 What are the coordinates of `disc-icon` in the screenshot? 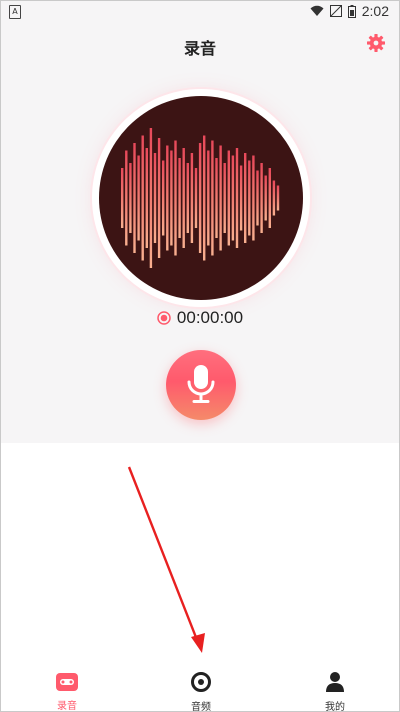 It's located at (201, 682).